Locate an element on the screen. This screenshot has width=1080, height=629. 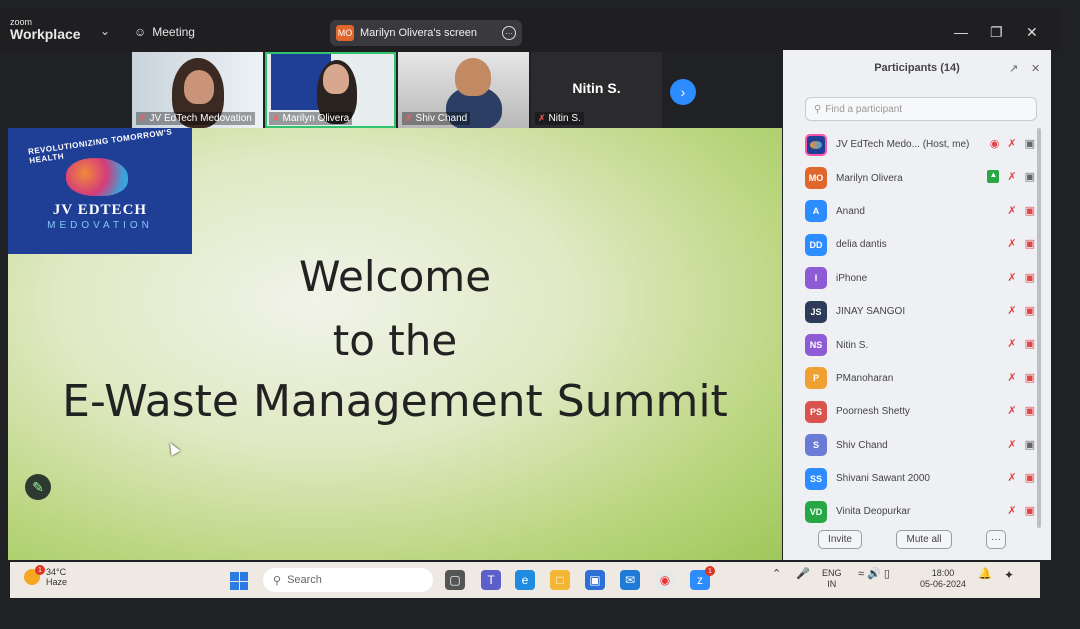
minimize-icon: — is located at coordinates (961, 32).